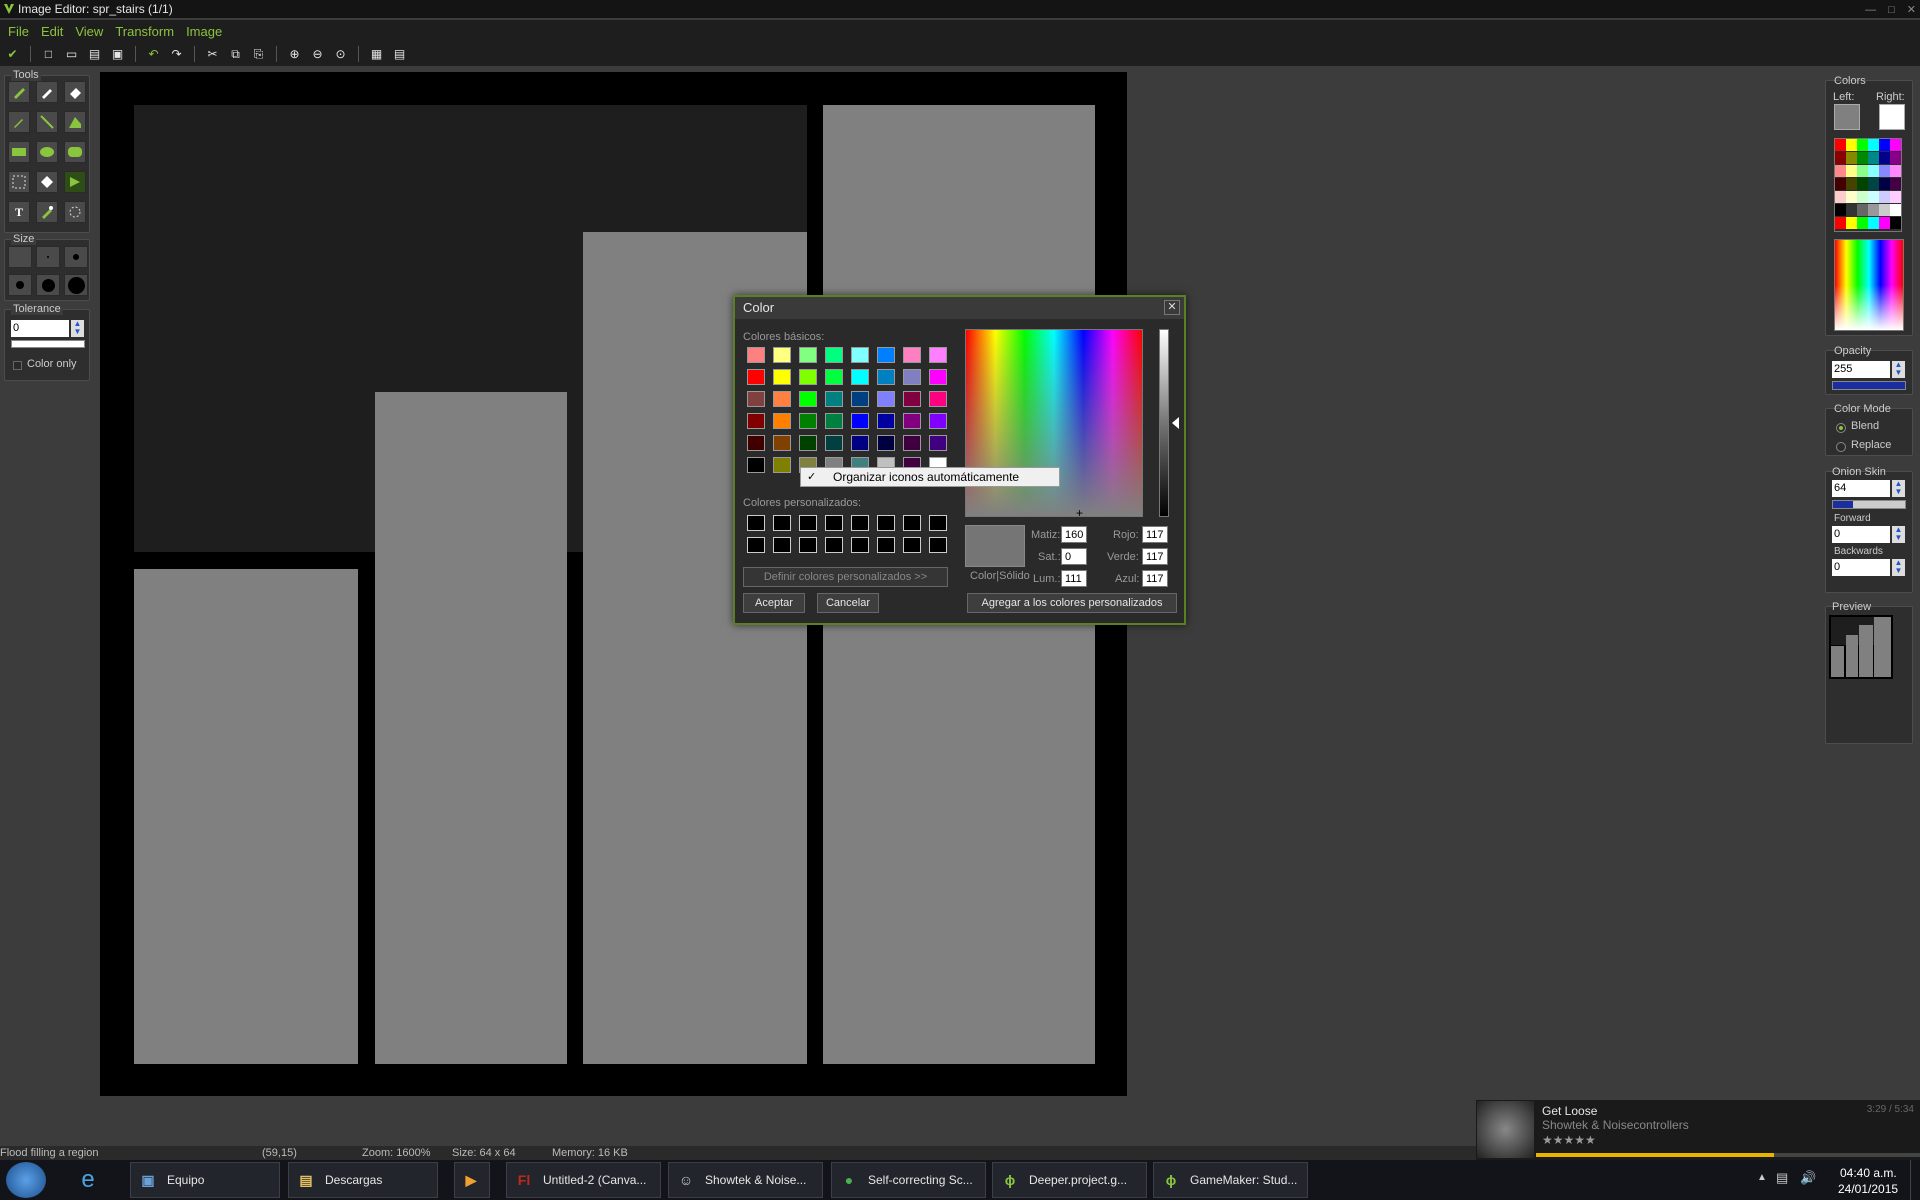  I want to click on forward-input: 0, so click(1861, 534).